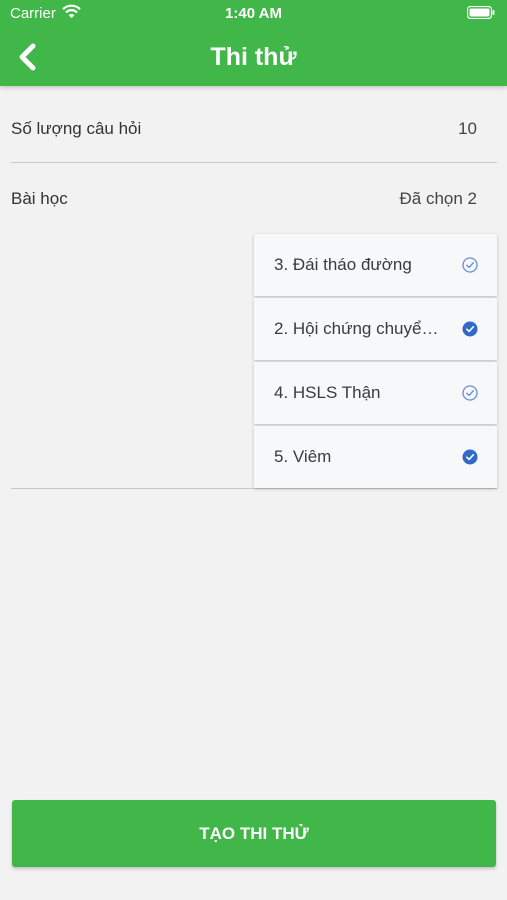 This screenshot has width=507, height=900. Describe the element at coordinates (467, 129) in the screenshot. I see `question-count-value: 10` at that location.